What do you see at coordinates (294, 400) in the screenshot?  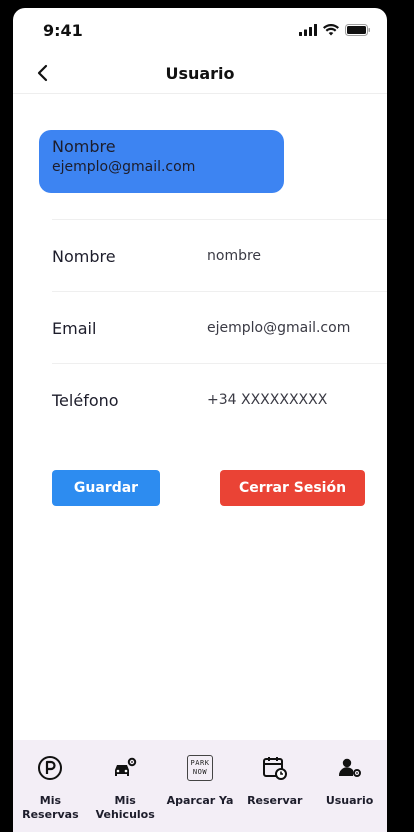 I see `phone-input` at bounding box center [294, 400].